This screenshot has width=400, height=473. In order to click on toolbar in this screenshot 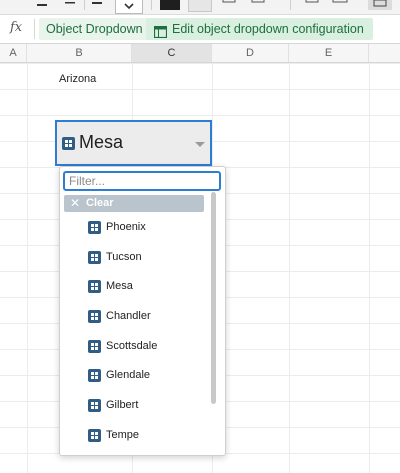, I will do `click(200, 7)`.